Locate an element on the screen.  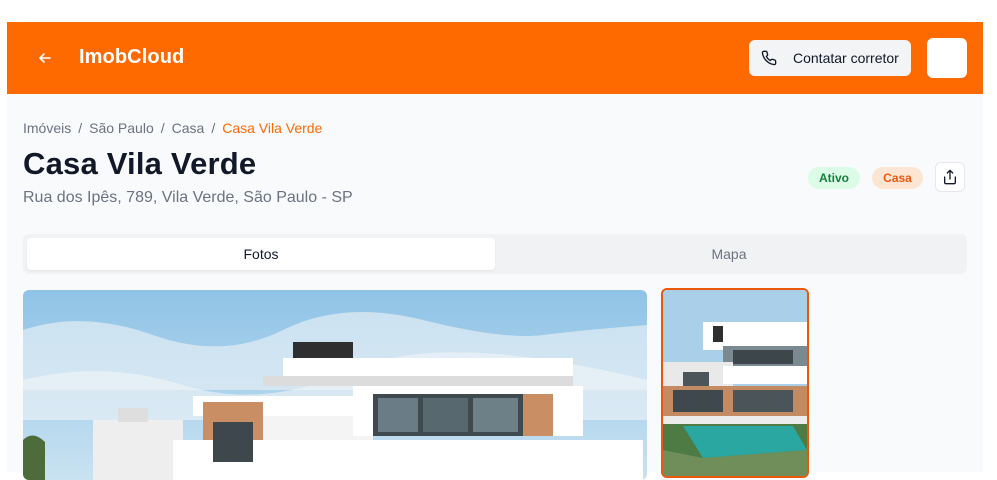
top-bar: ImobCloud Contatar corretor is located at coordinates (495, 58).